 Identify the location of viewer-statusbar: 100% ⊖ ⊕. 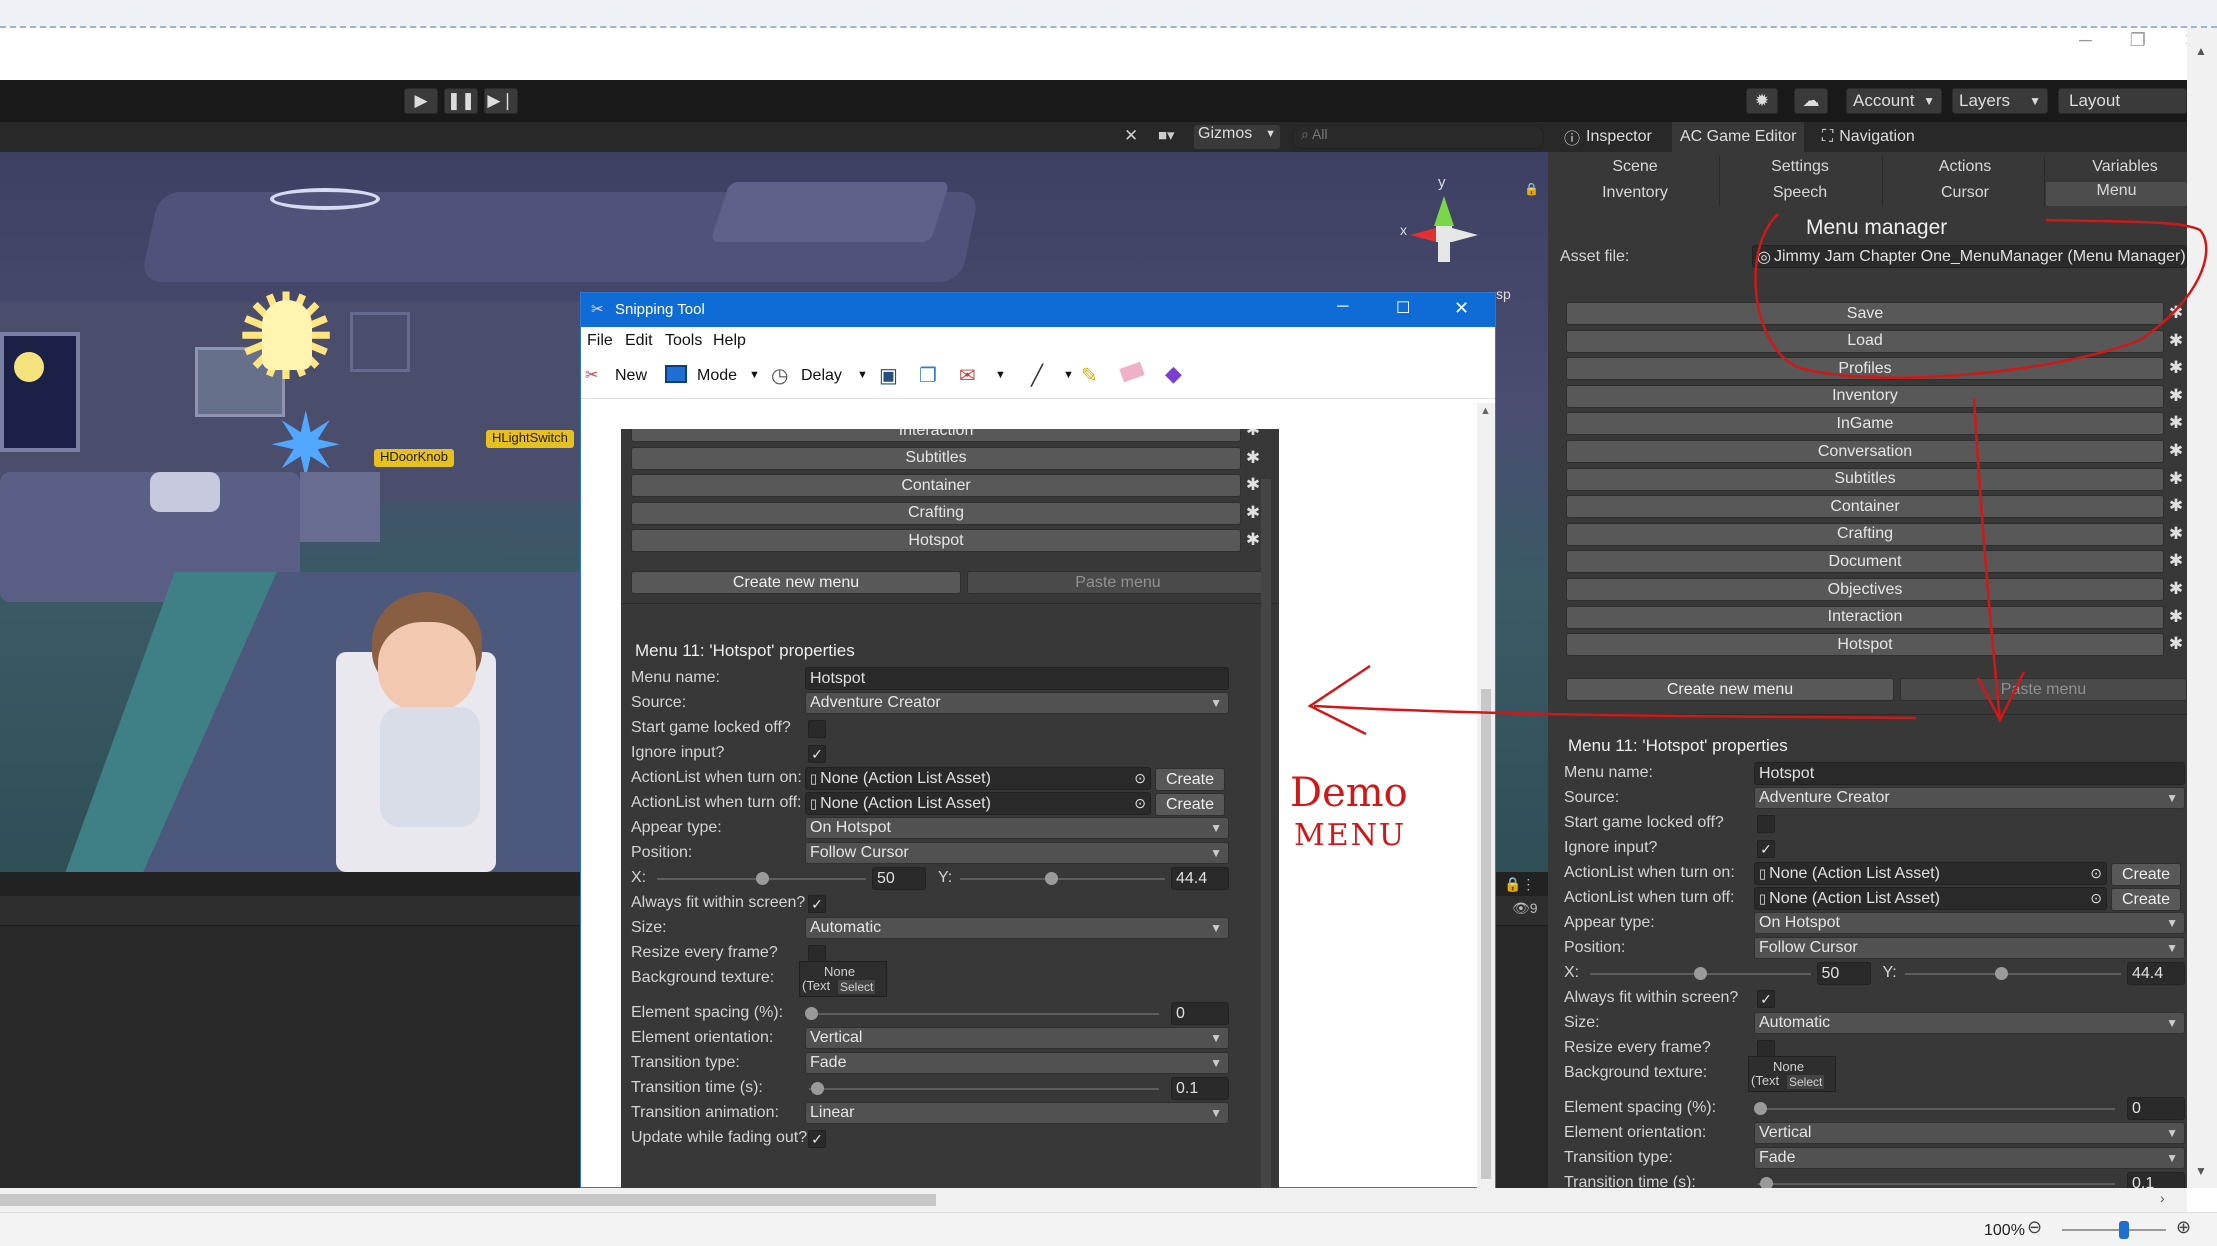
(1108, 1229).